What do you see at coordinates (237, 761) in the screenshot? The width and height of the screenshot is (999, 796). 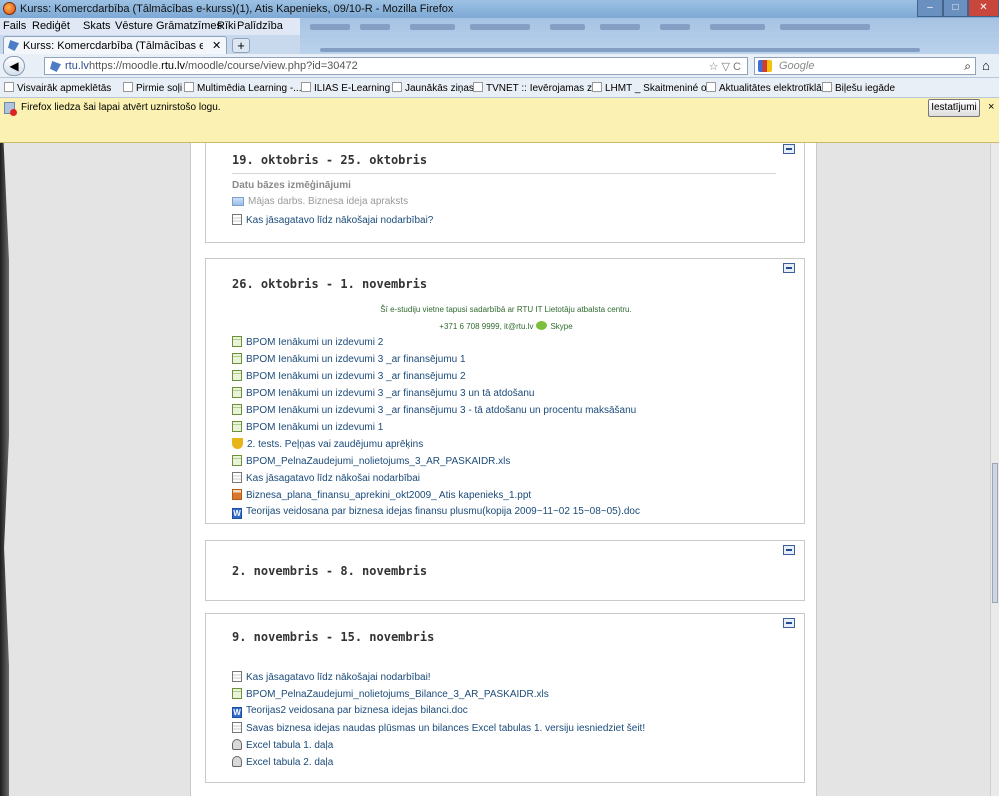 I see `upload-icon` at bounding box center [237, 761].